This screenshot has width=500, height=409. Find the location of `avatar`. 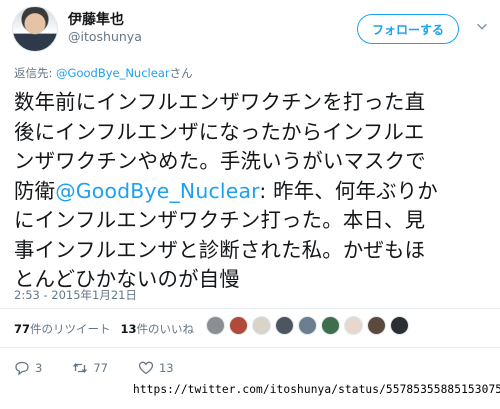

avatar is located at coordinates (35, 29).